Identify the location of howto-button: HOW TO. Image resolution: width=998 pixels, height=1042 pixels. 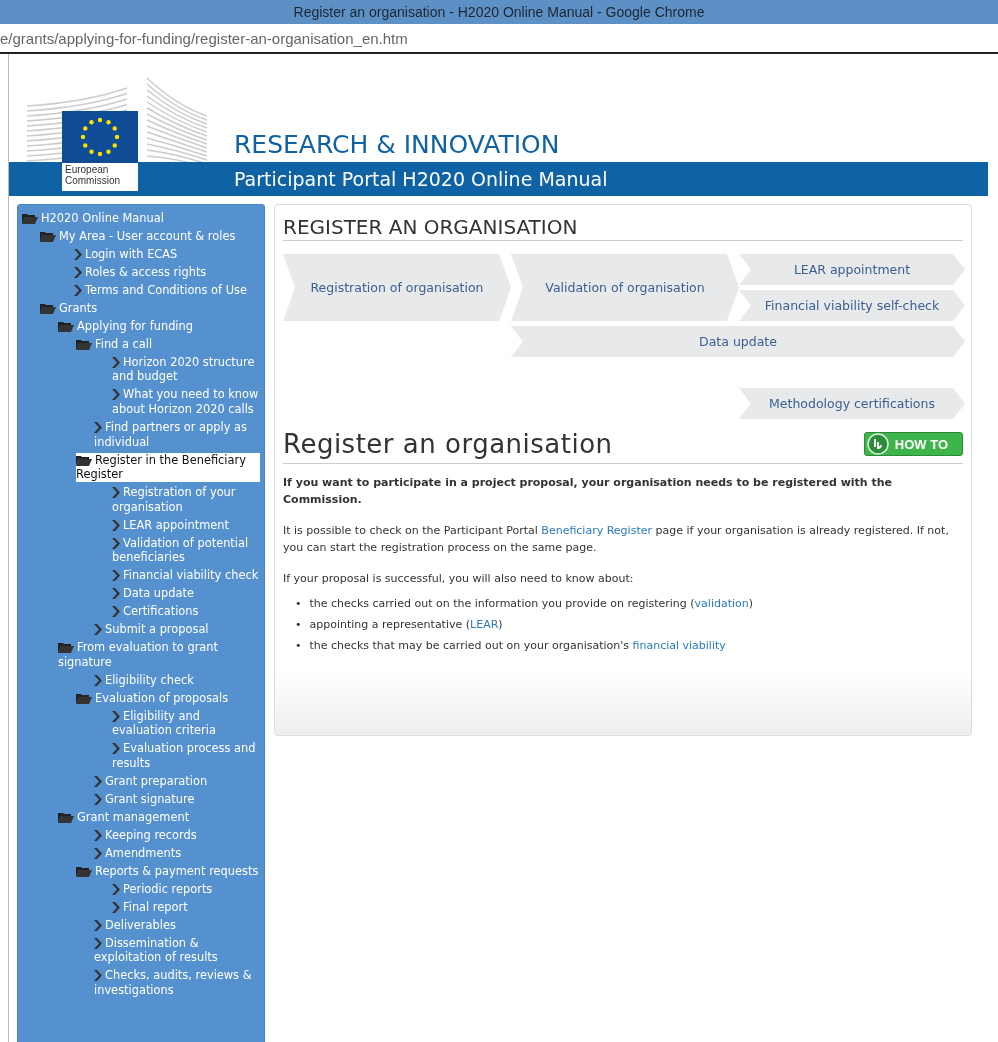
(913, 444).